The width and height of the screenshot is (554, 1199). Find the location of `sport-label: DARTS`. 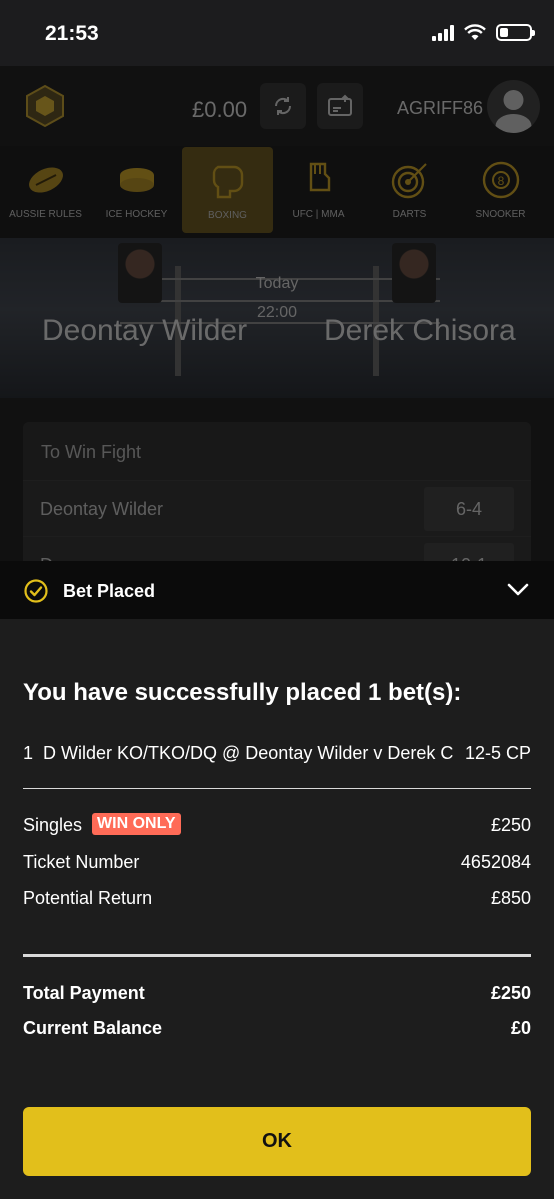

sport-label: DARTS is located at coordinates (409, 214).